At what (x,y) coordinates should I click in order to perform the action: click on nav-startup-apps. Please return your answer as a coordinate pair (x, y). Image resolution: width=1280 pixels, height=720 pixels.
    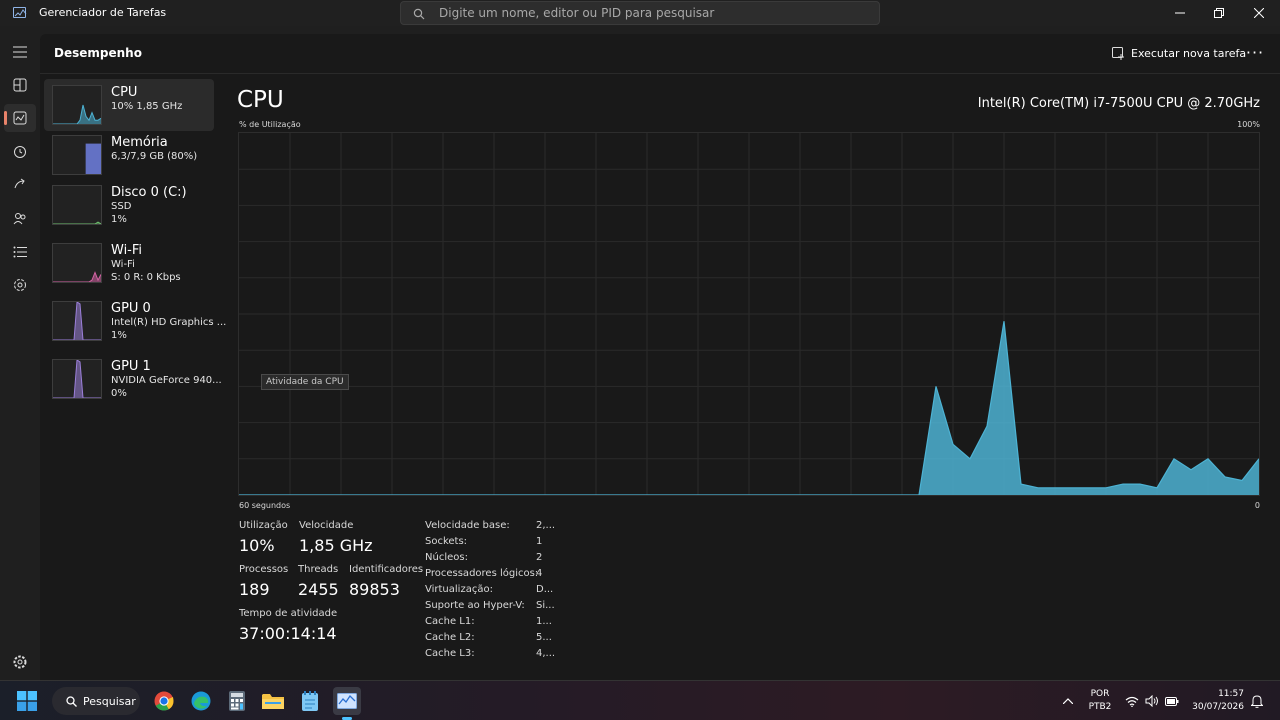
    Looking at the image, I should click on (20, 185).